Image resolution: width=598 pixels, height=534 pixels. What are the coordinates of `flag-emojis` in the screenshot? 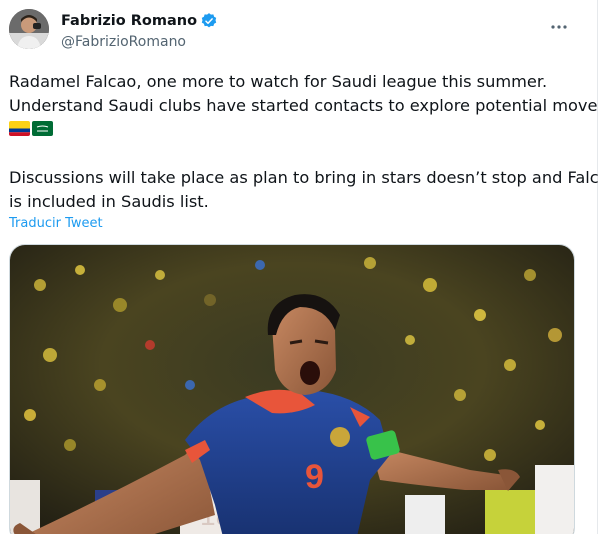 It's located at (296, 128).